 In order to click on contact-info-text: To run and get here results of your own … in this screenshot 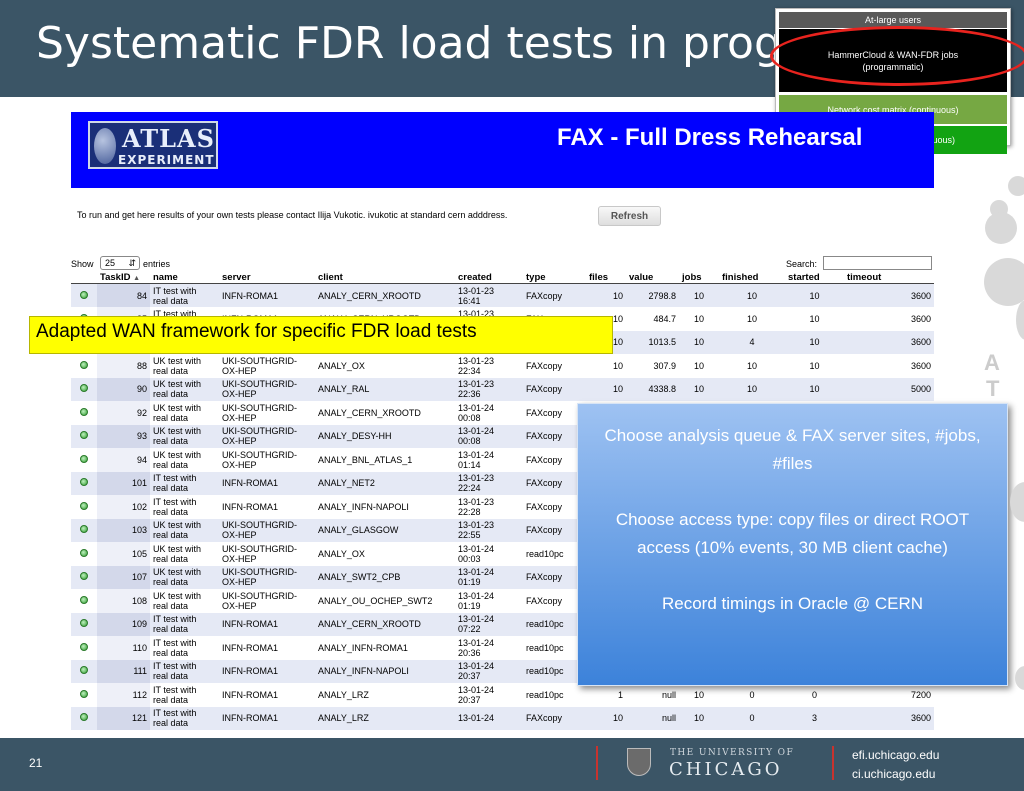, I will do `click(292, 215)`.